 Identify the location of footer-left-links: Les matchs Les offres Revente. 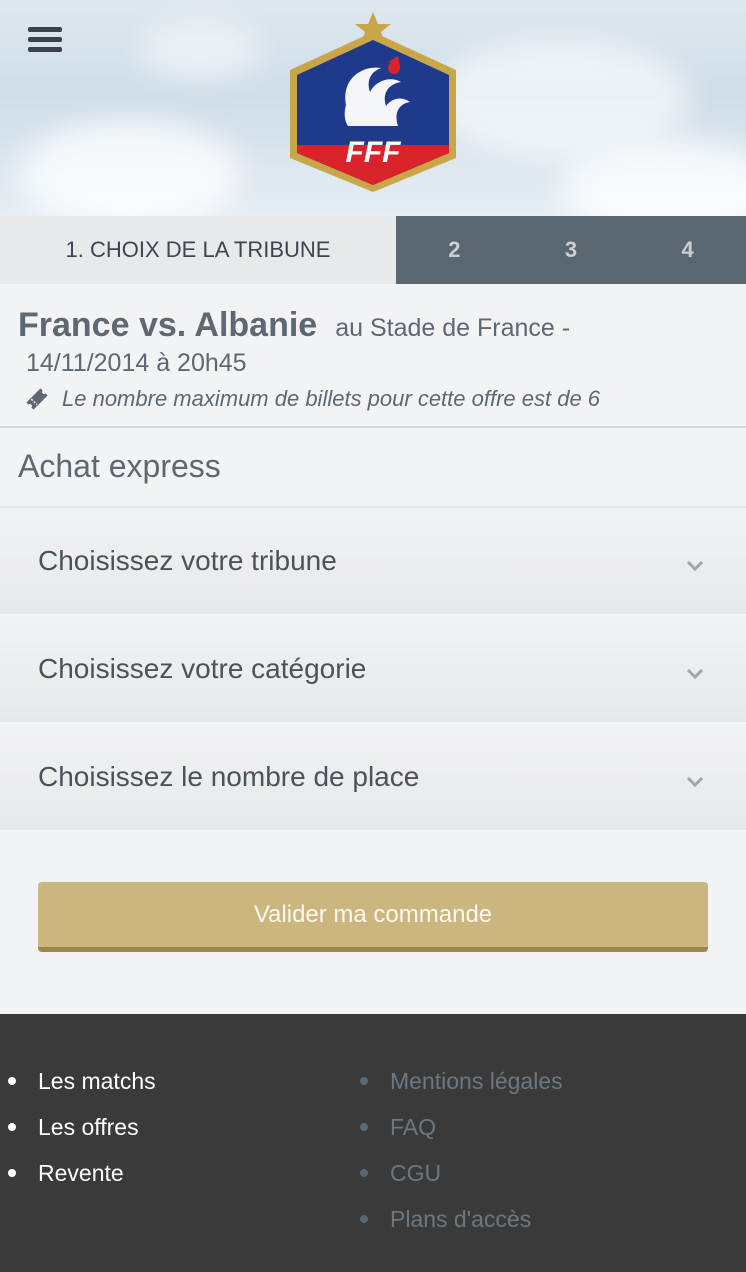
(180, 1165).